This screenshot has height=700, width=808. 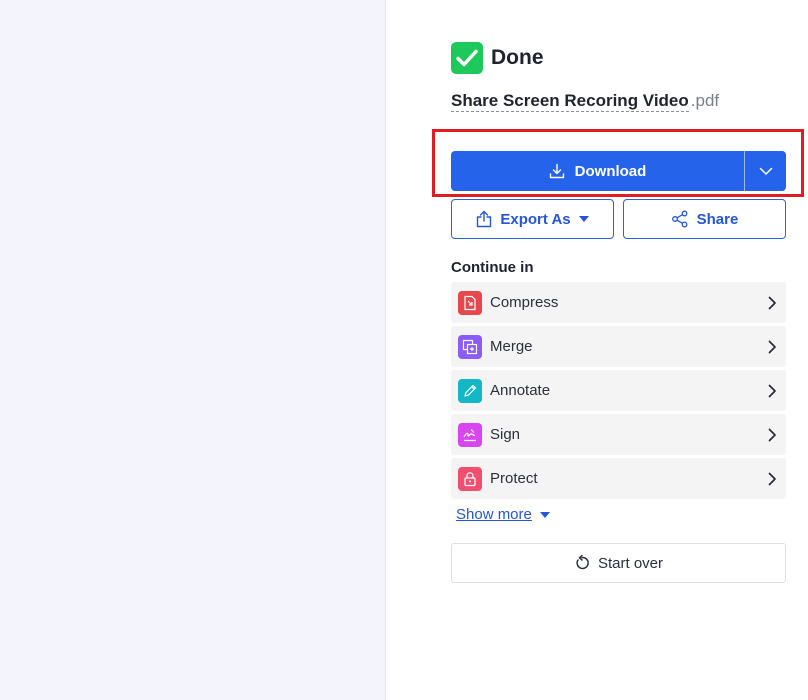 I want to click on restart-icon, so click(x=582, y=562).